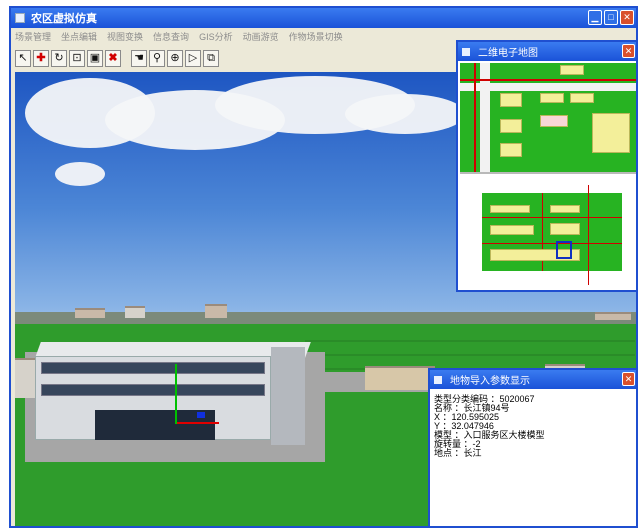 The height and width of the screenshot is (530, 638). What do you see at coordinates (113, 58) in the screenshot?
I see `delete-x-icon: ✖` at bounding box center [113, 58].